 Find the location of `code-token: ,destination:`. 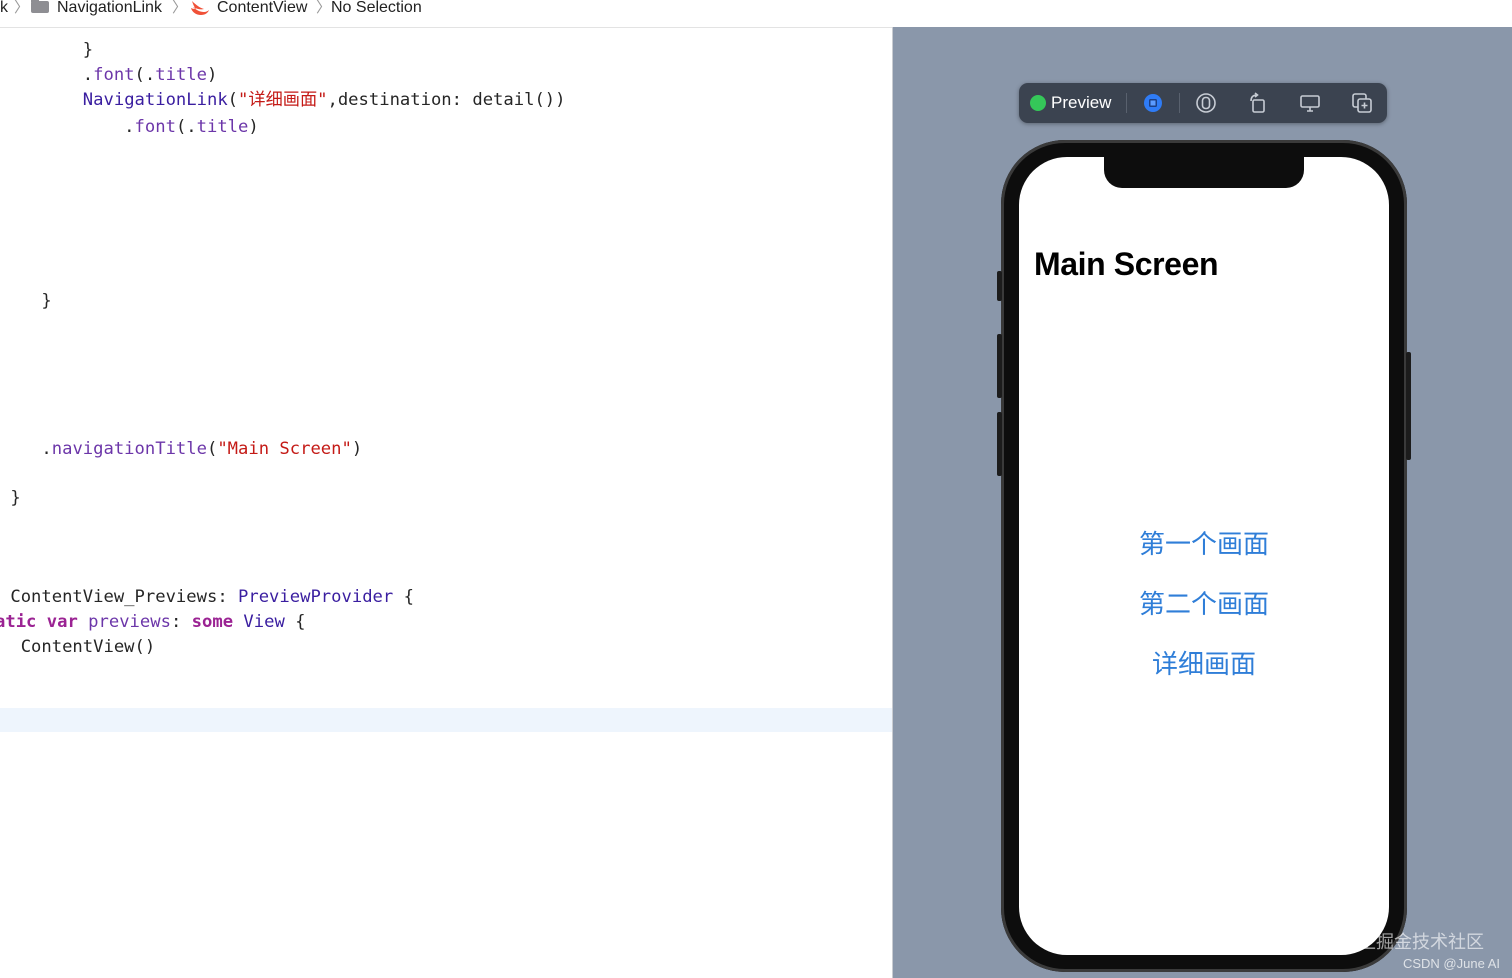

code-token: ,destination: is located at coordinates (400, 100).